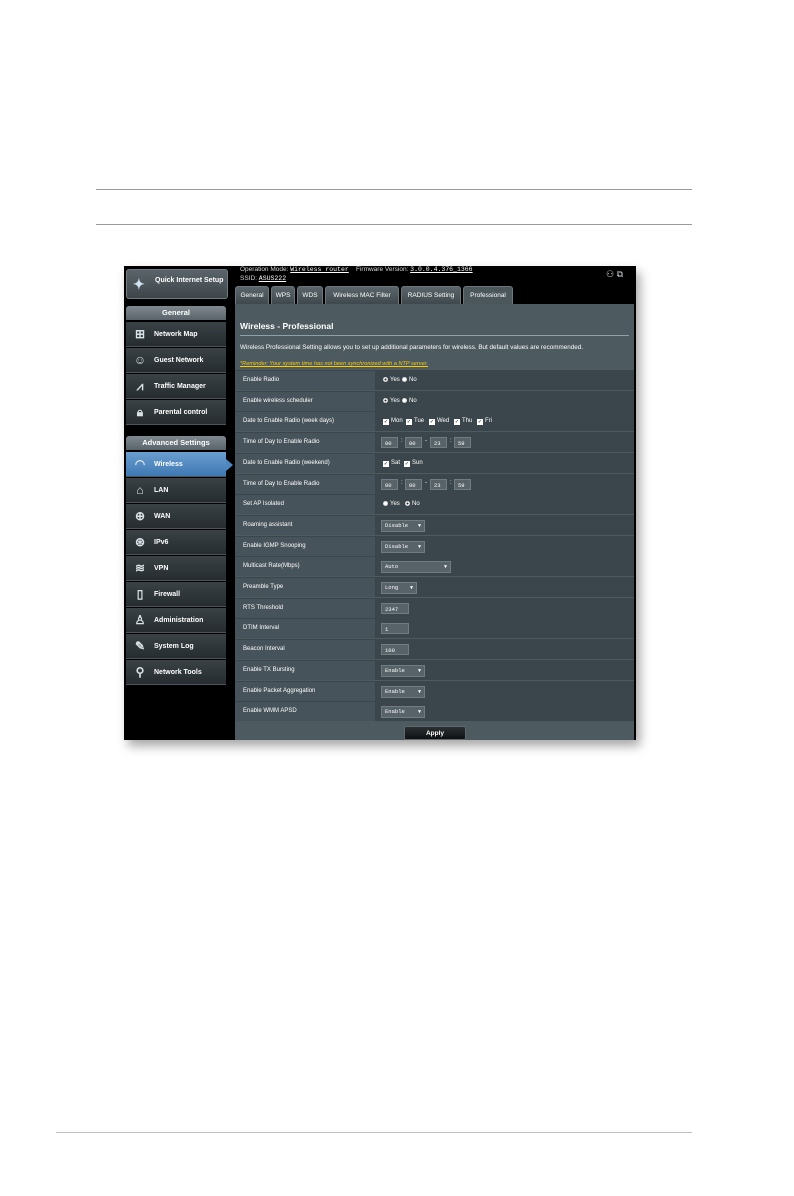  I want to click on sidebar-item-label: Network Tools, so click(178, 672).